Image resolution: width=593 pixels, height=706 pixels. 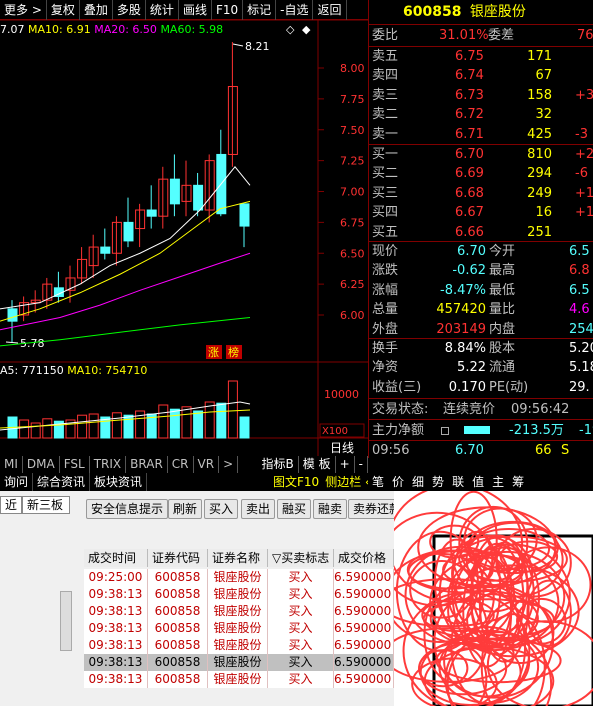 What do you see at coordinates (129, 10) in the screenshot?
I see `toolbar-item-3: 多股` at bounding box center [129, 10].